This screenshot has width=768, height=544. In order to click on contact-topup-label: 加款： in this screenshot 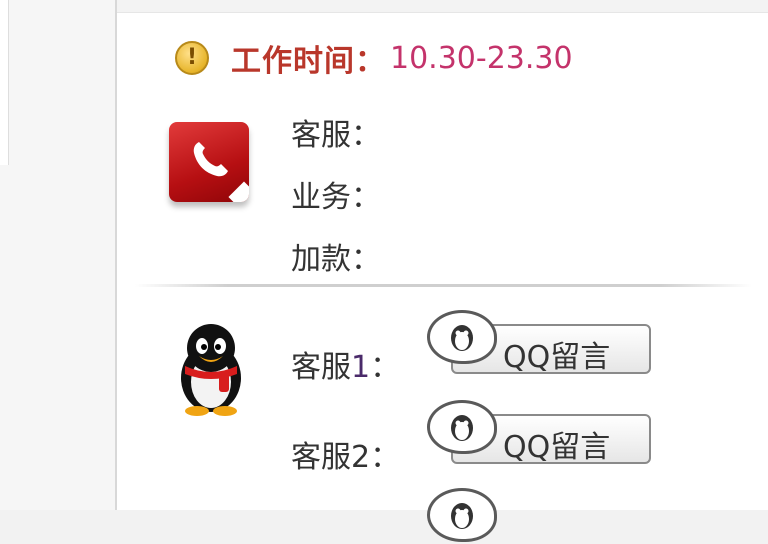, I will do `click(336, 259)`.